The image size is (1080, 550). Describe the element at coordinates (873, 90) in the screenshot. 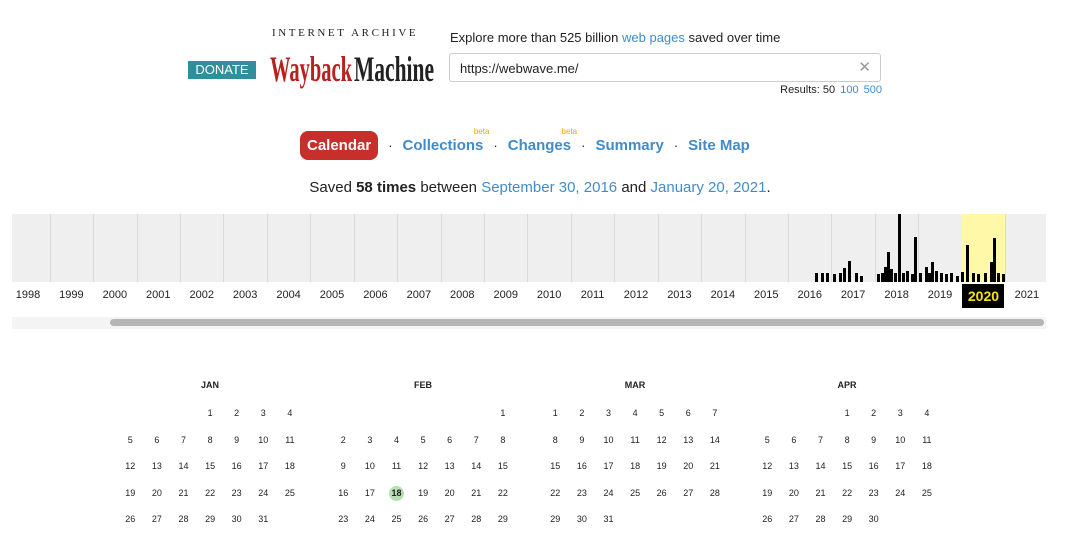

I see `results-500-link: 500` at that location.